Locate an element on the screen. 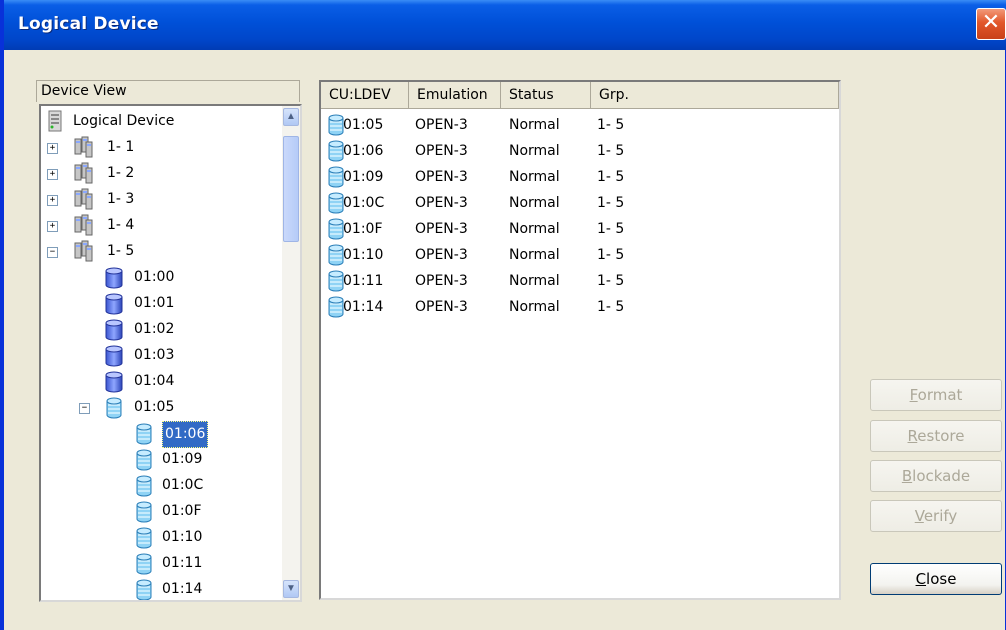 The width and height of the screenshot is (1006, 630). tree-child-node: 01:06 is located at coordinates (161, 434).